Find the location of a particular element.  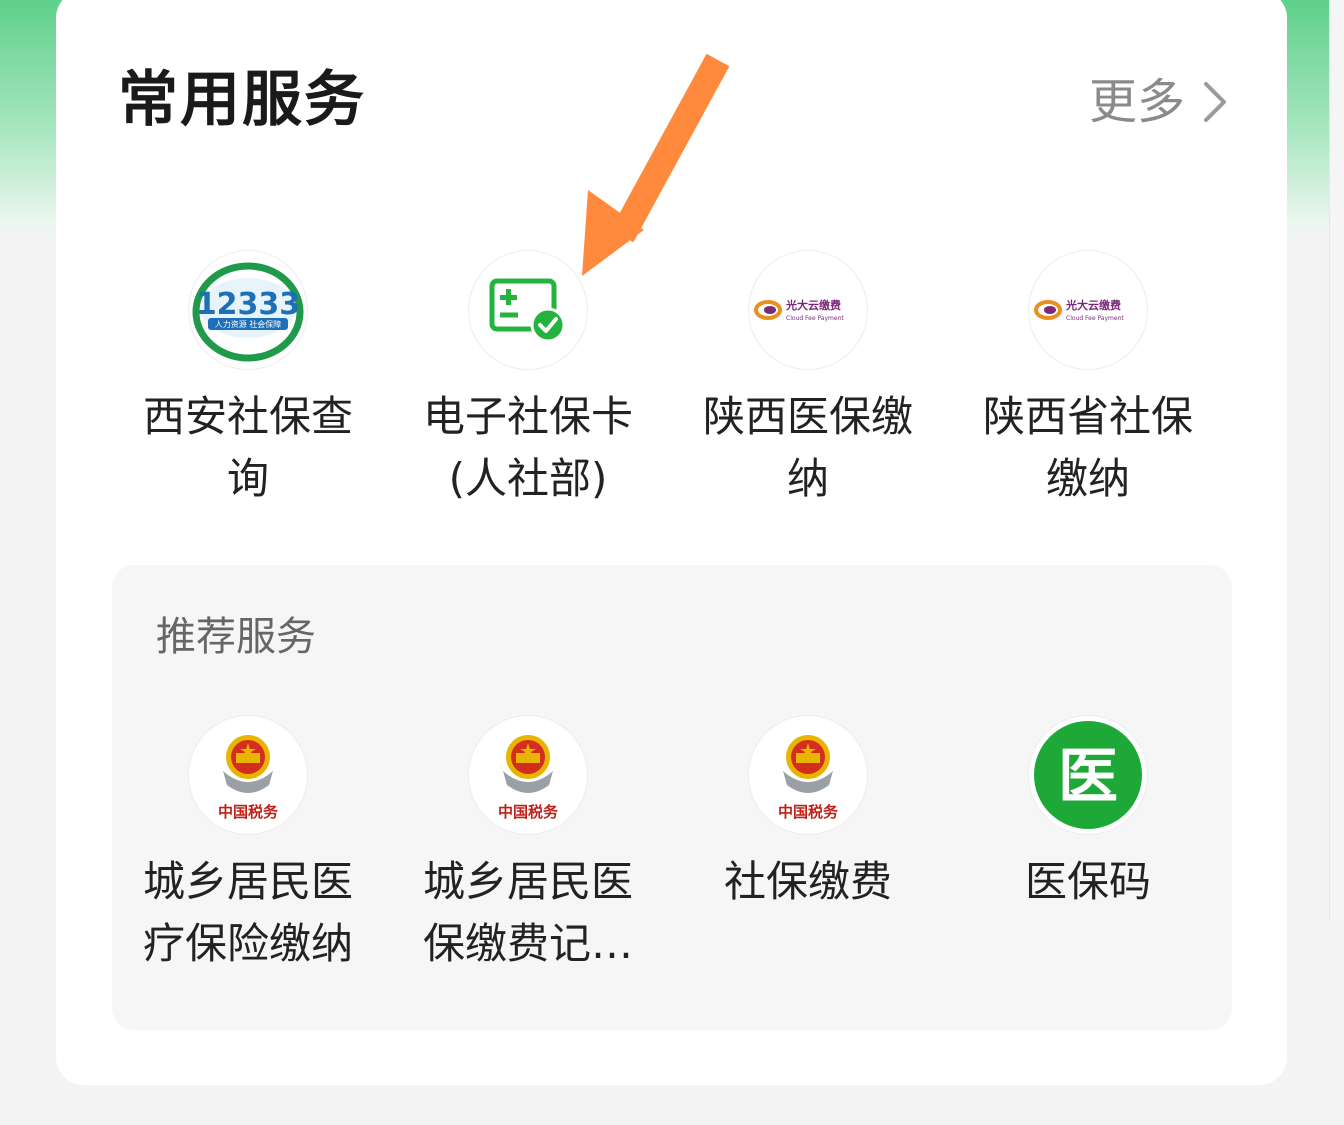

service-label: 西安社保查询 is located at coordinates (247, 447).